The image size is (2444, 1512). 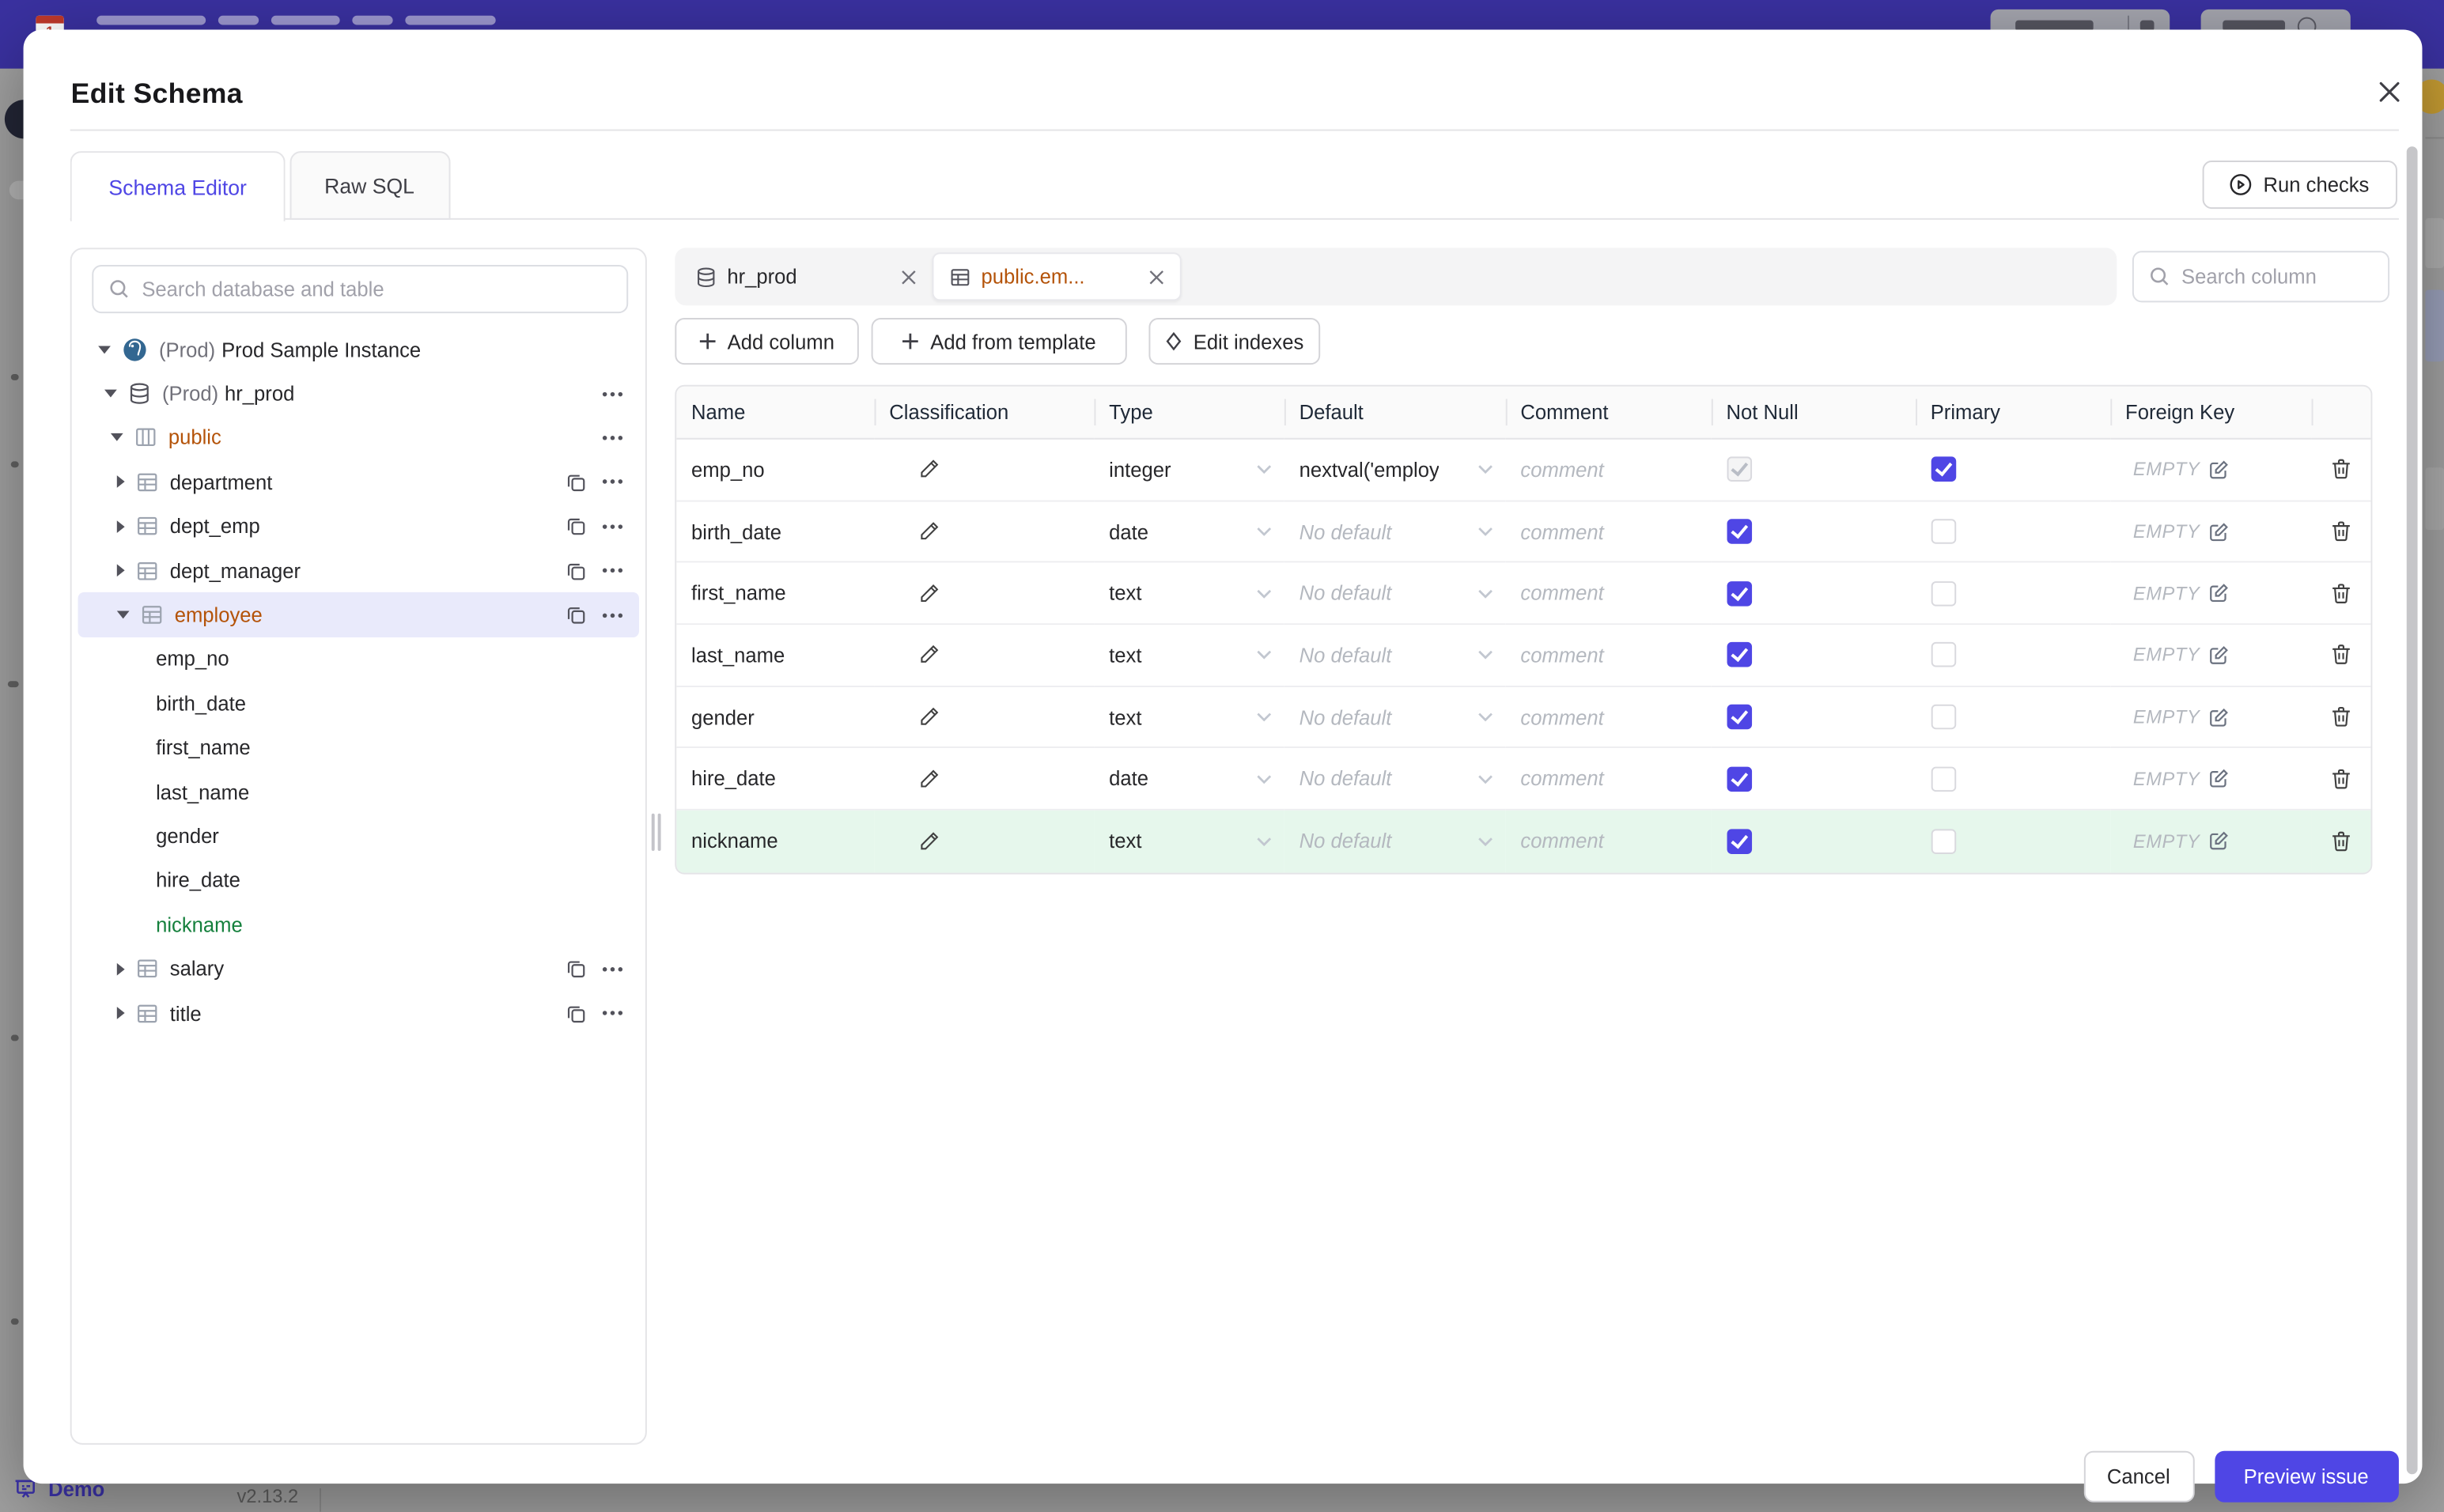 What do you see at coordinates (774, 595) in the screenshot?
I see `column-name-cell: first_name` at bounding box center [774, 595].